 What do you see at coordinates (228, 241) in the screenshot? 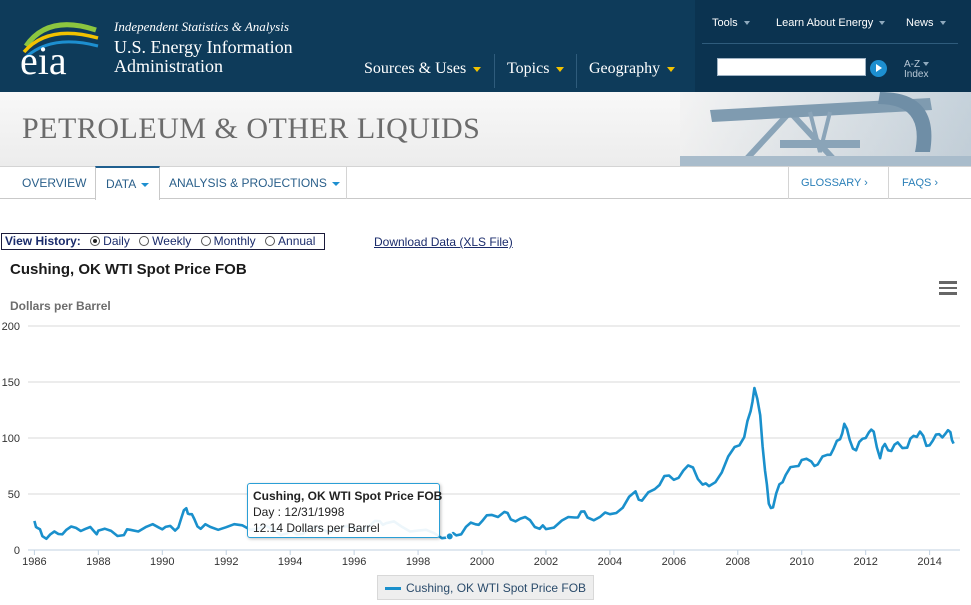
I see `radio-monthly: Monthly` at bounding box center [228, 241].